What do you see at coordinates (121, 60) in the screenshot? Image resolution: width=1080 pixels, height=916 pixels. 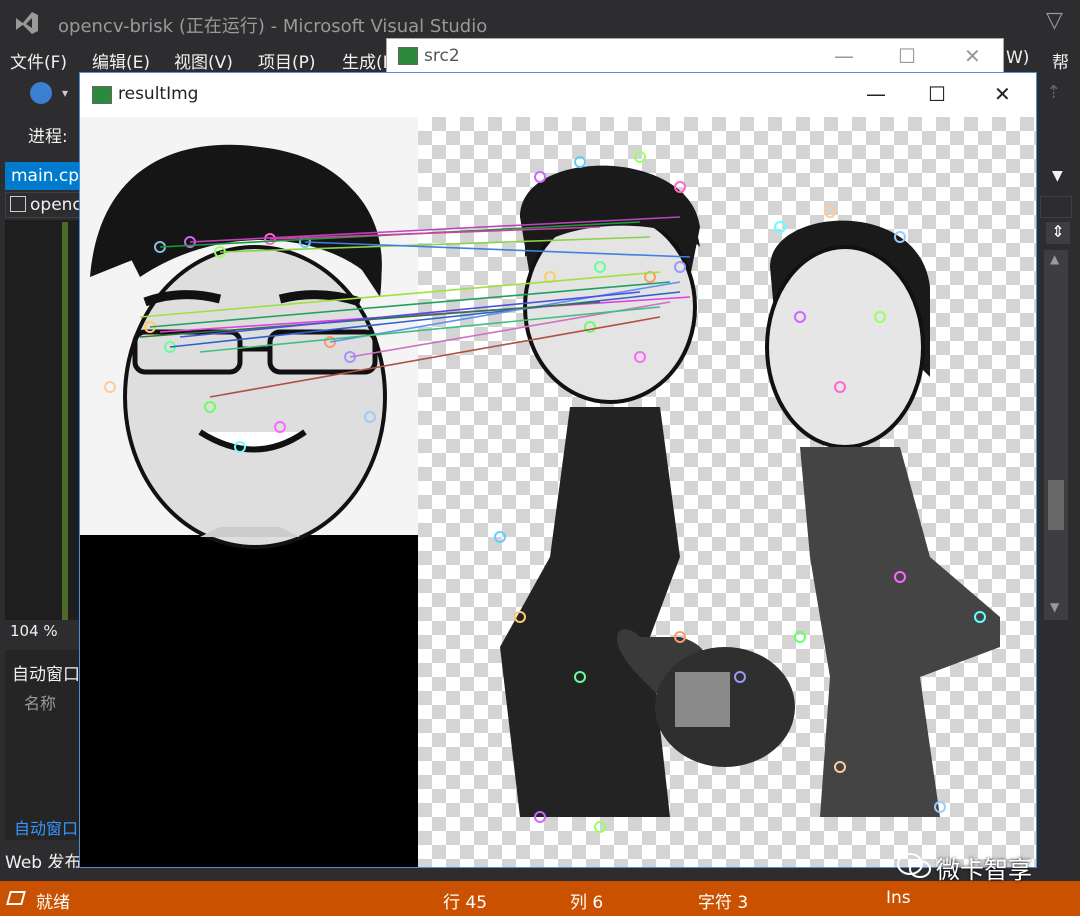 I see `menu-edit: 编辑(E)` at bounding box center [121, 60].